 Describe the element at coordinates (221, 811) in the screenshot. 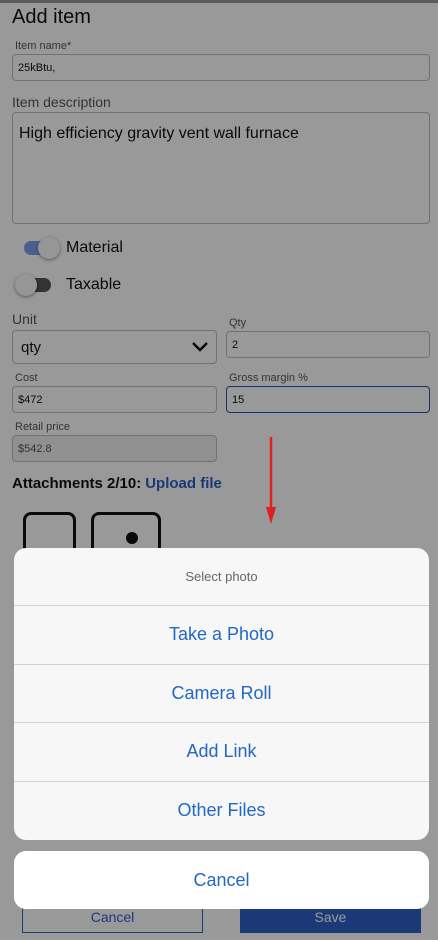

I see `other-files-option: Other Files` at that location.